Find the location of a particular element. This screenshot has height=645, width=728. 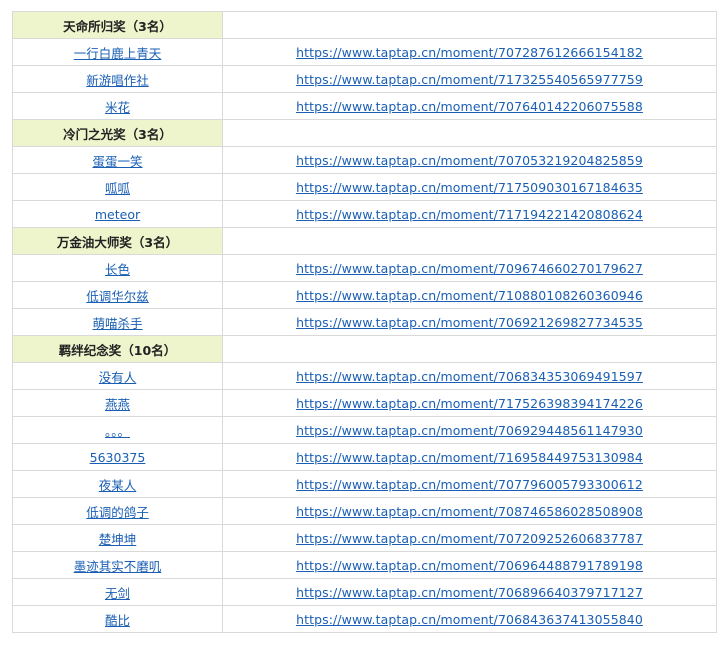

winner-name-cell: 呱呱 is located at coordinates (117, 187).